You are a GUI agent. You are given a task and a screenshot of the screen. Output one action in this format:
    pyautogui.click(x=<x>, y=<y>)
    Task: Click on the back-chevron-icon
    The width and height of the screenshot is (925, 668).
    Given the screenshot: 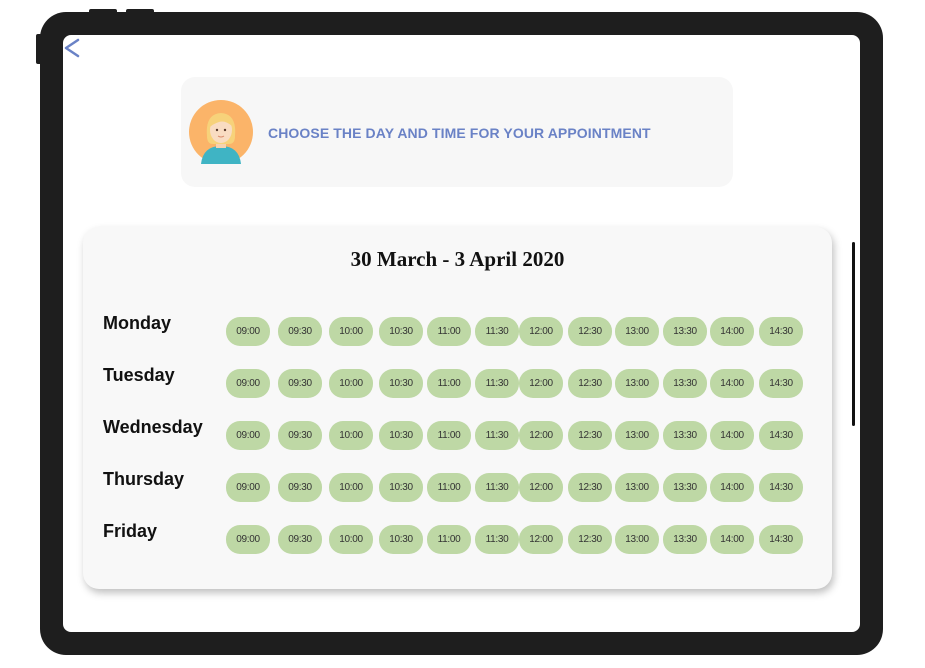 What is the action you would take?
    pyautogui.click(x=73, y=48)
    